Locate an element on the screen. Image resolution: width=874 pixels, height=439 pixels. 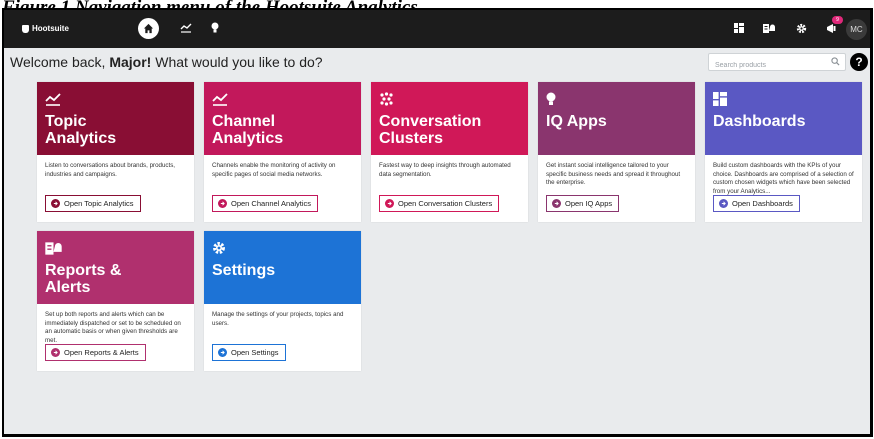
open-settings-button: Open Settings is located at coordinates (249, 352).